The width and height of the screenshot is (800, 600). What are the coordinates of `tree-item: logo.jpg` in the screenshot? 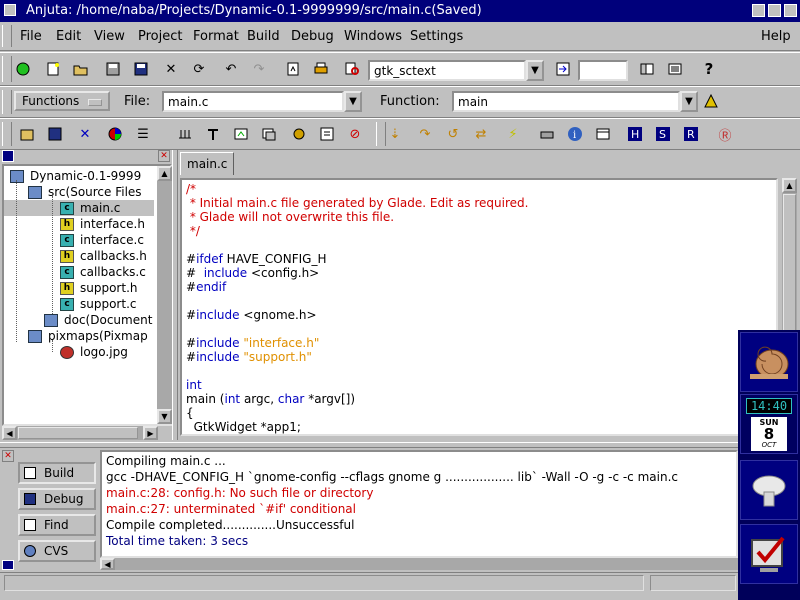 It's located at (94, 352).